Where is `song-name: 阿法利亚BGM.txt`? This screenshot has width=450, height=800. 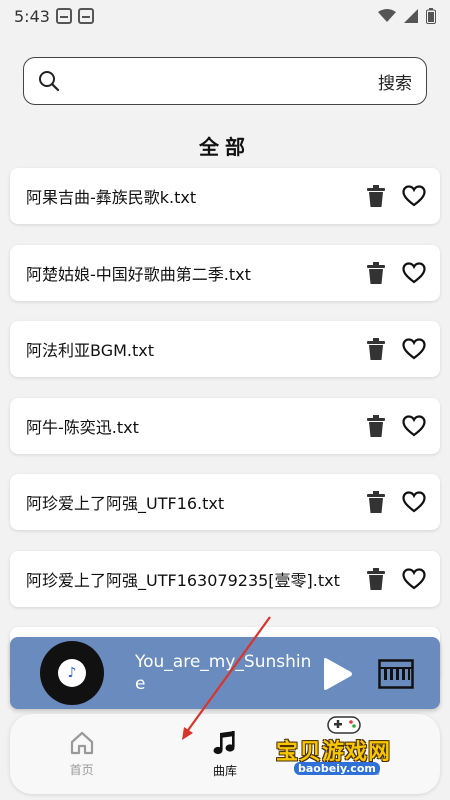
song-name: 阿法利亚BGM.txt is located at coordinates (90, 350).